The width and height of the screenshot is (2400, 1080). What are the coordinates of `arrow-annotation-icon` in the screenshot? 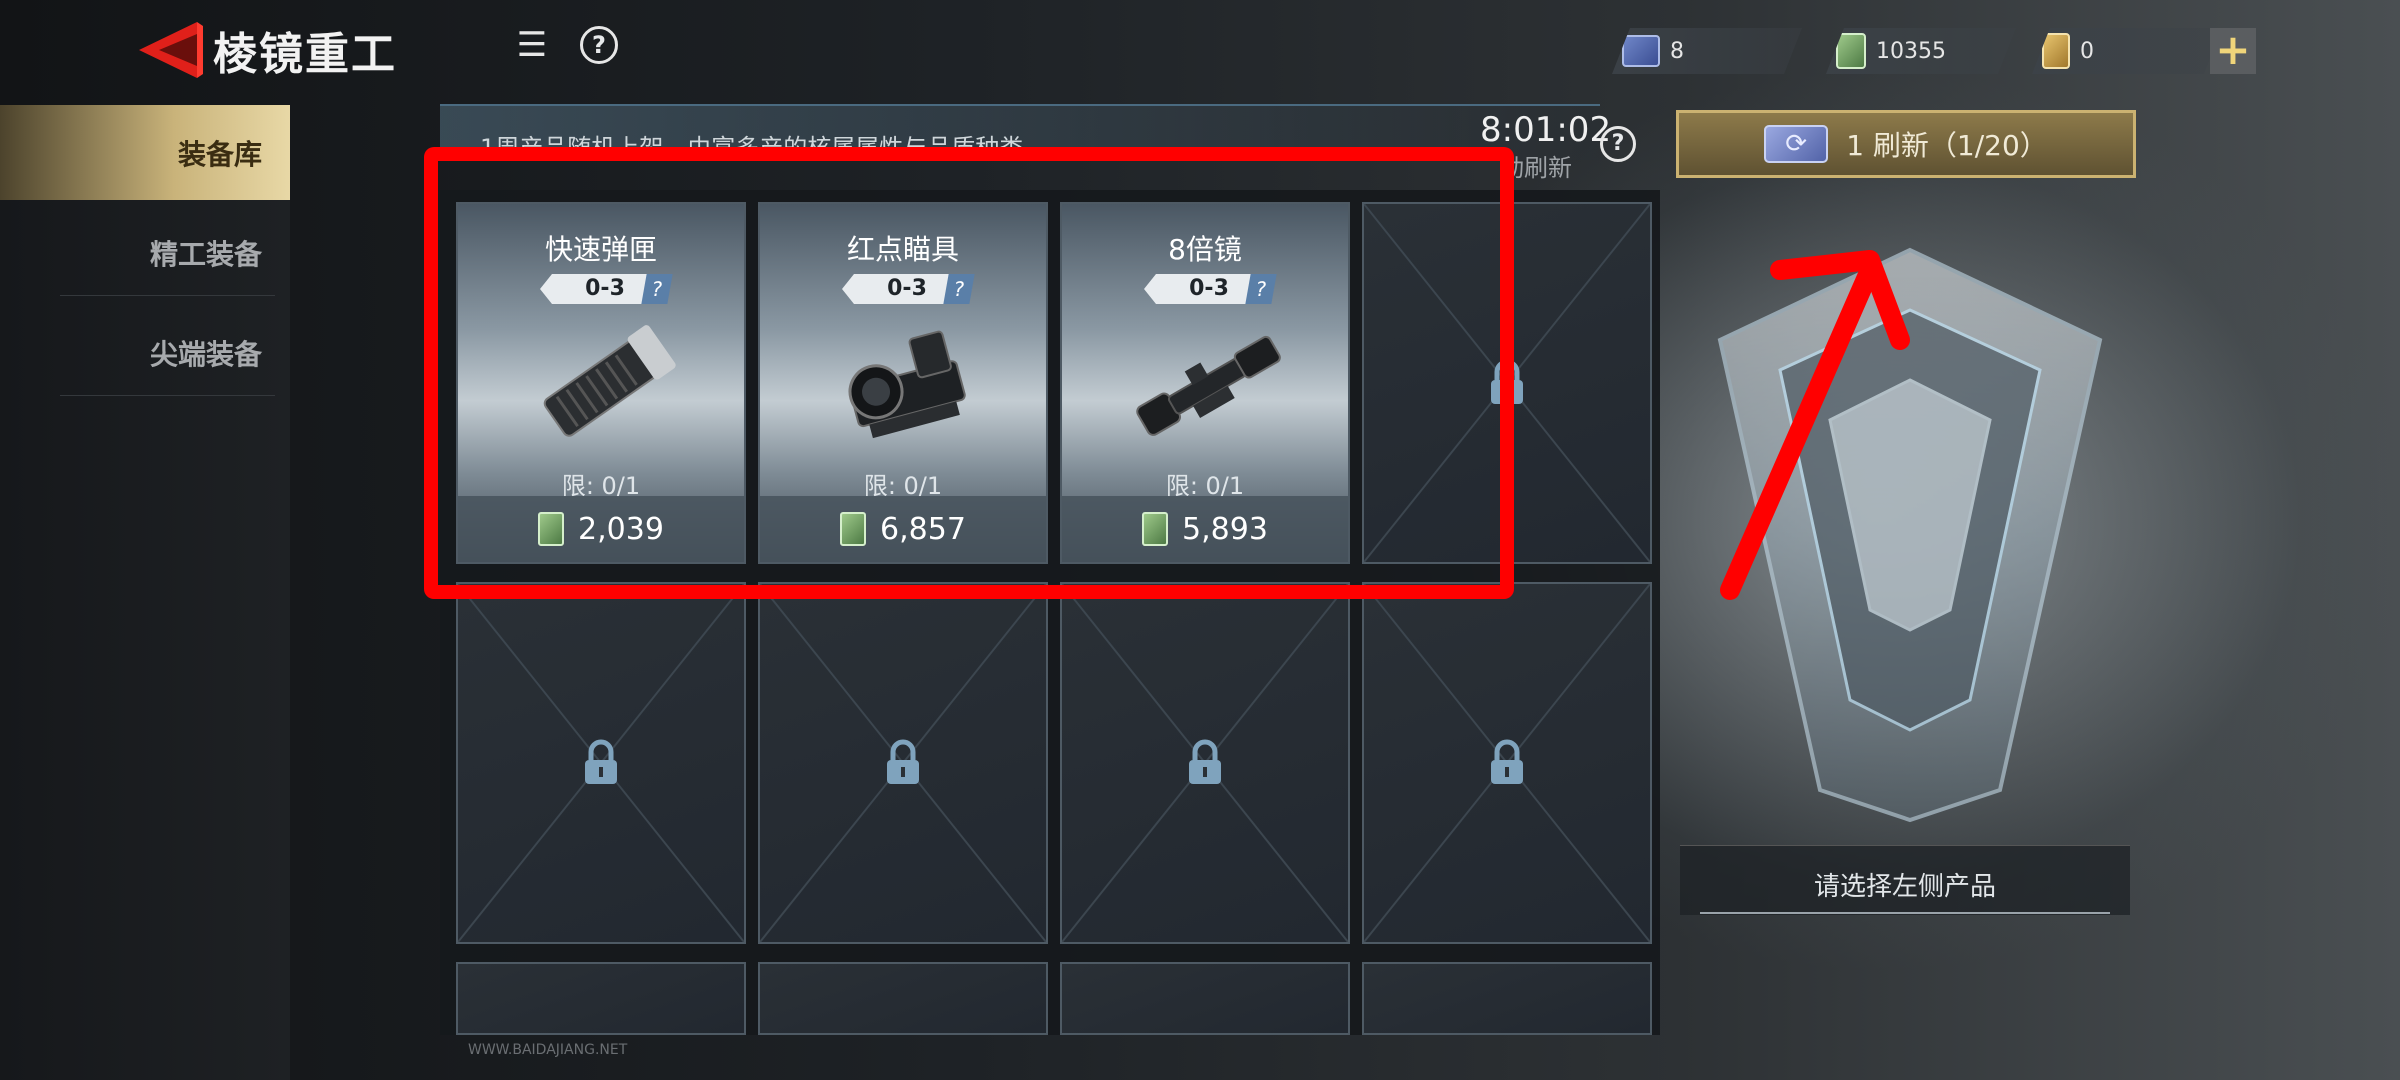 It's located at (1815, 425).